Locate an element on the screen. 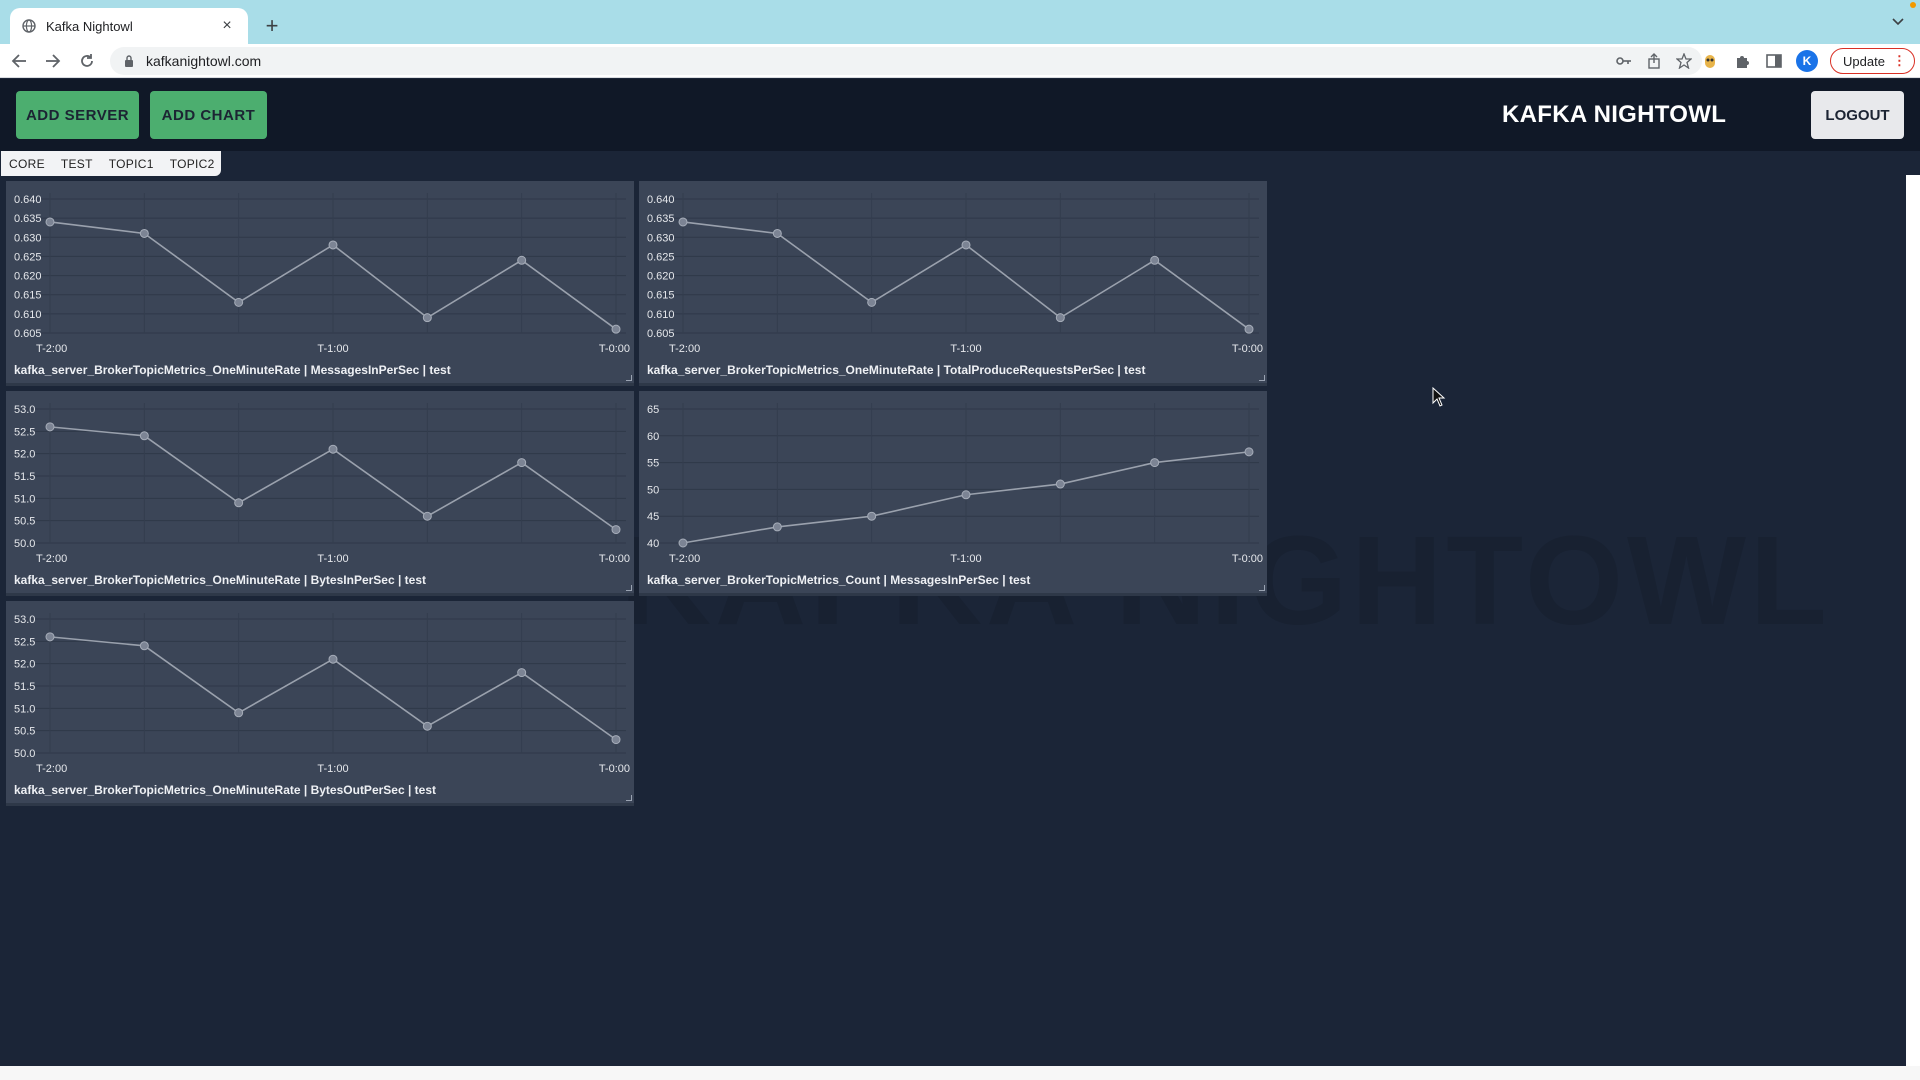 The height and width of the screenshot is (1080, 1920). browser-tab: Kafka Nightowl × is located at coordinates (129, 26).